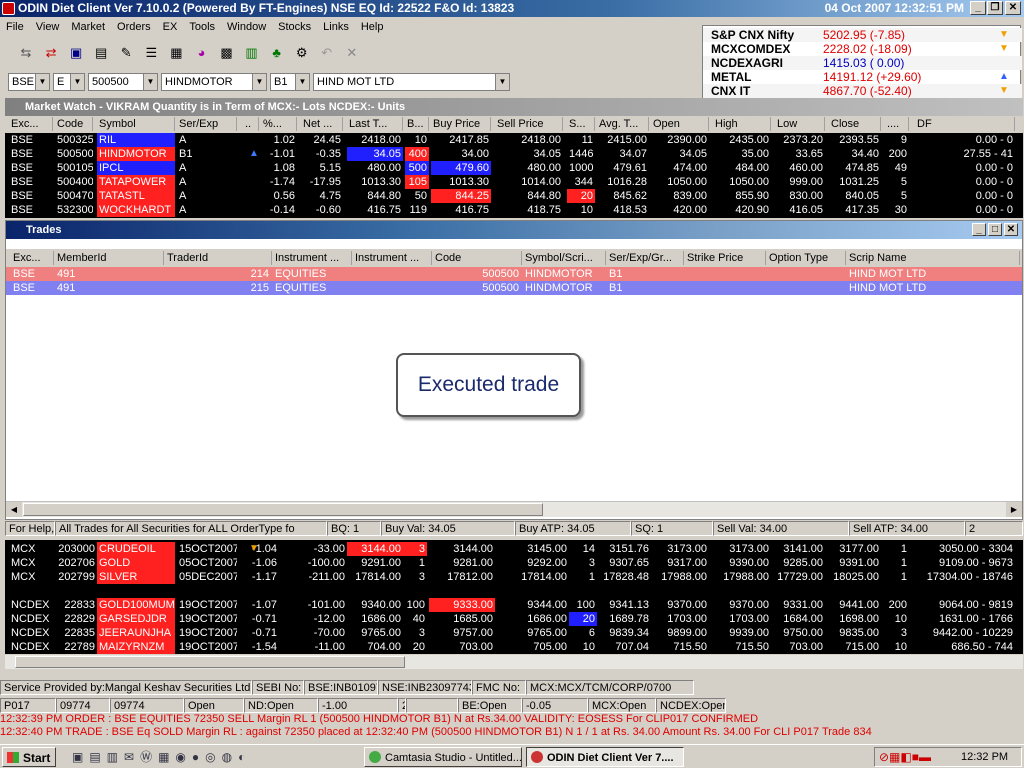 The width and height of the screenshot is (1024, 768). I want to click on close-button: ✕, so click(1013, 8).